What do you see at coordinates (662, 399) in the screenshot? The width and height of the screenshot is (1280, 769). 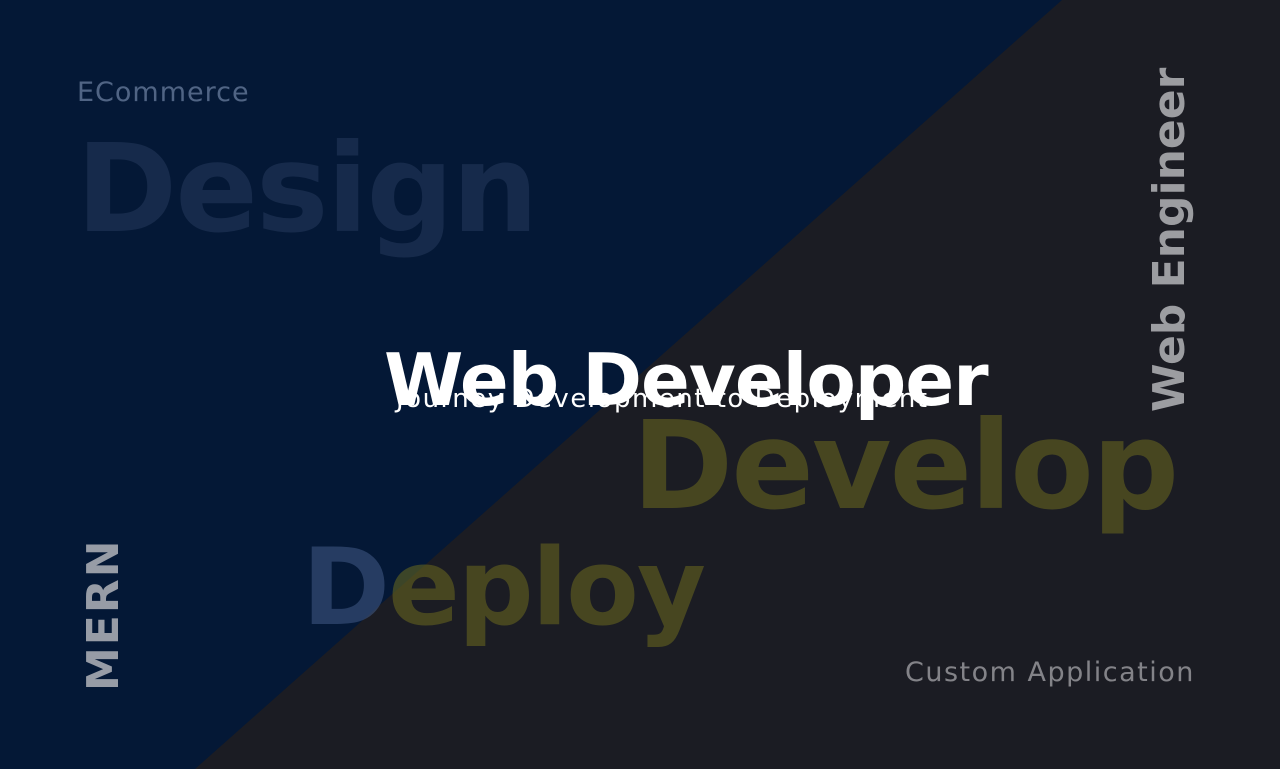 I see `page-subtitle: Journey Development to Deployment` at bounding box center [662, 399].